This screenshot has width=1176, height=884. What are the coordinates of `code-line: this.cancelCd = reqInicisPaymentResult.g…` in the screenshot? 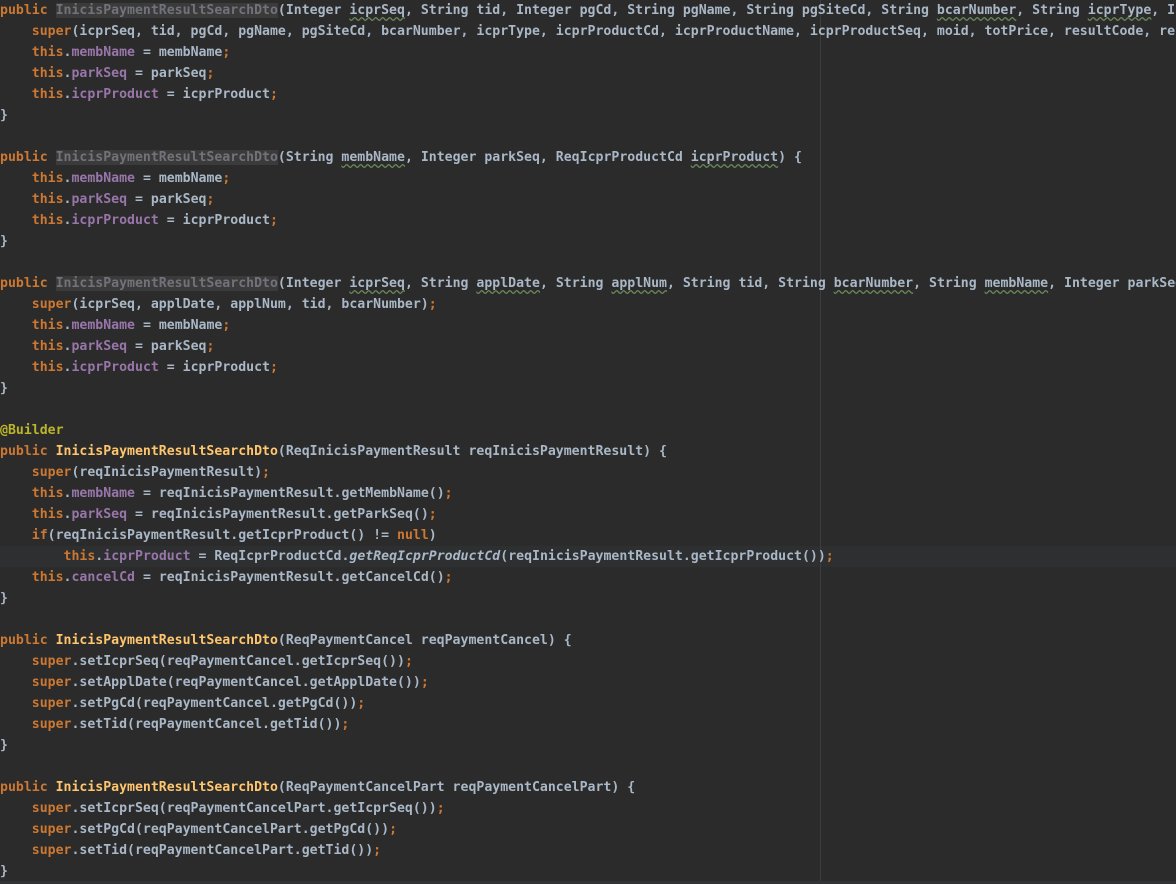 It's located at (588, 577).